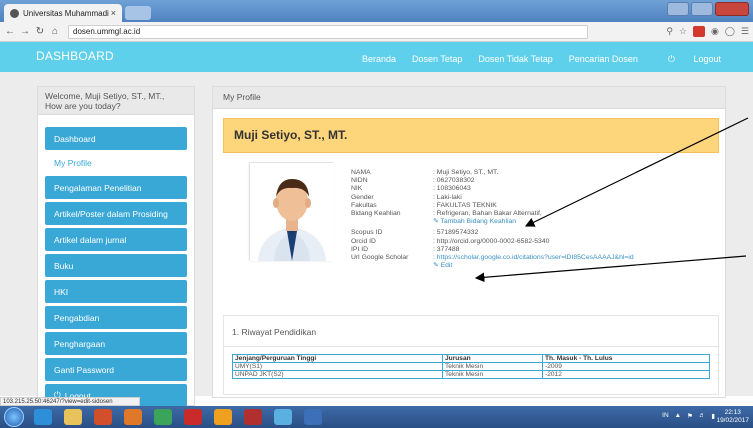 The image size is (753, 428). I want to click on info-row-nik: NIK: 108306043, so click(492, 189).